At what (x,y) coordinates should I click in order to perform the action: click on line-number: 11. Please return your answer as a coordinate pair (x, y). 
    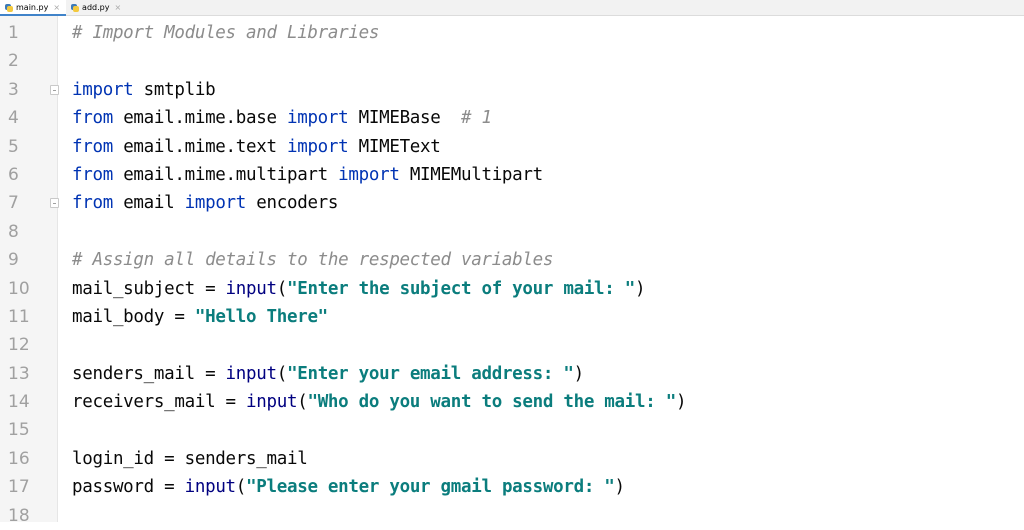
    Looking at the image, I should click on (19, 316).